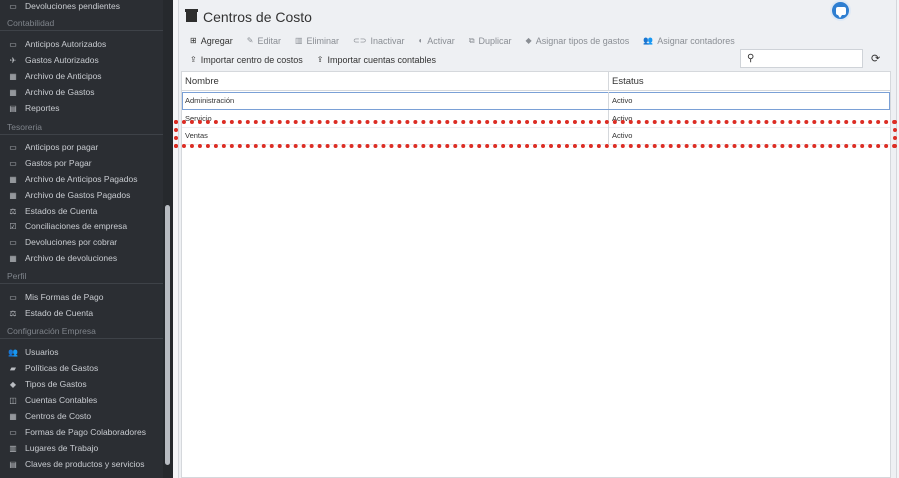 The width and height of the screenshot is (899, 478). Describe the element at coordinates (81, 331) in the screenshot. I see `sidebar-section-configuracion: Configuración Empresa` at that location.